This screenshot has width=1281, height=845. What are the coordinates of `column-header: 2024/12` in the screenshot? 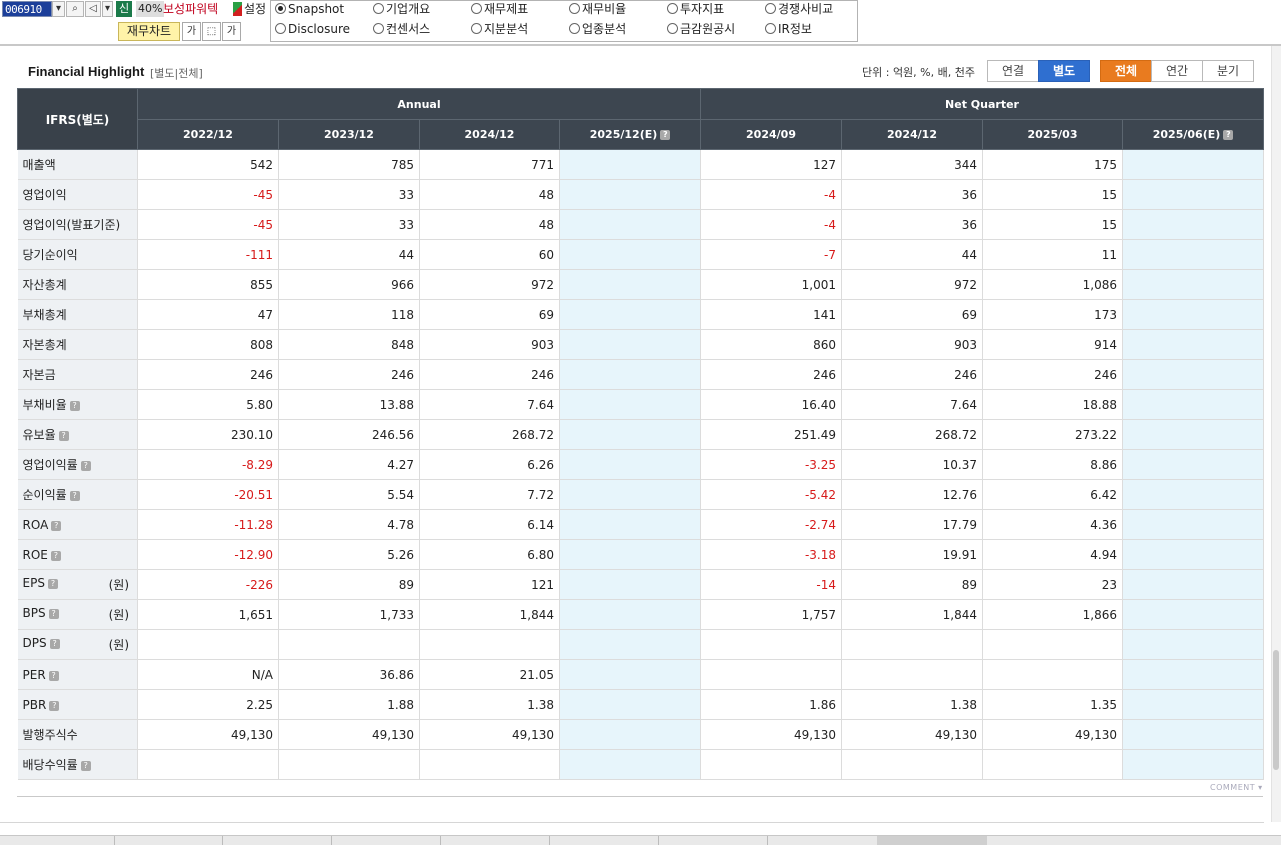 It's located at (489, 134).